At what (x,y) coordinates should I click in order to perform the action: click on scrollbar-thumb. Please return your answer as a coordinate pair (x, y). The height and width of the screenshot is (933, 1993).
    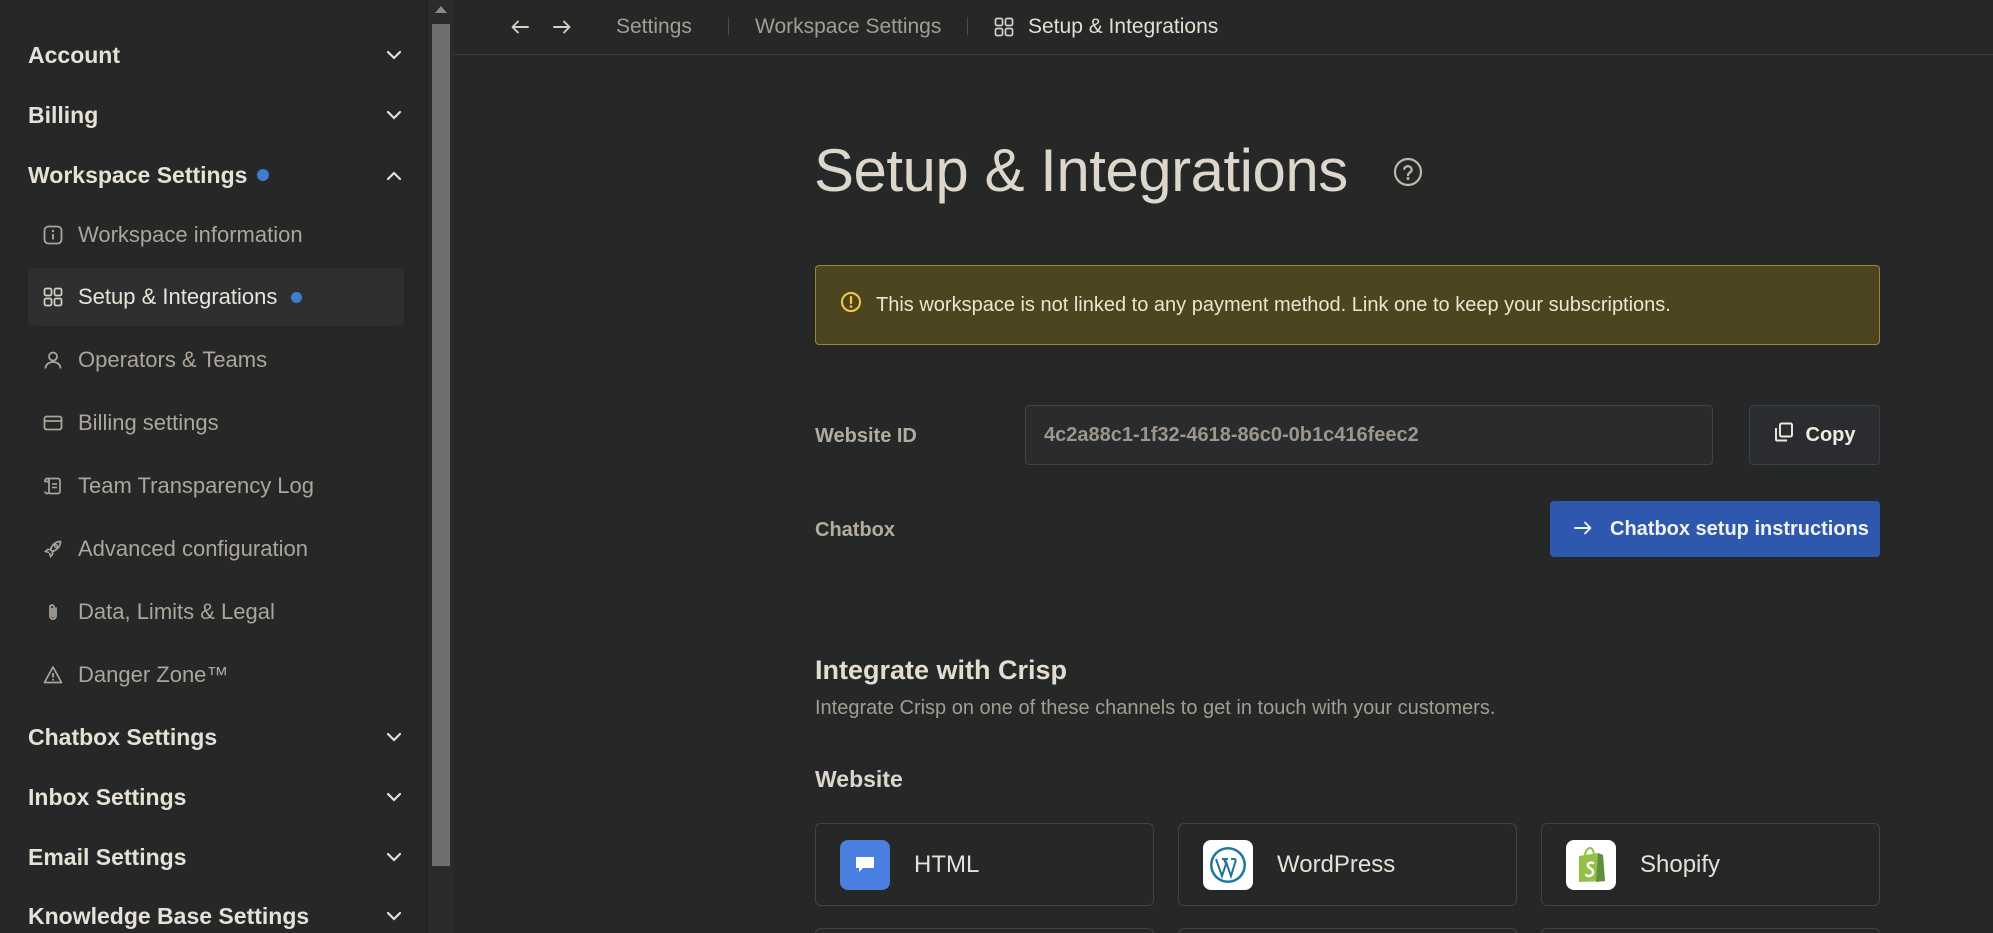
    Looking at the image, I should click on (441, 445).